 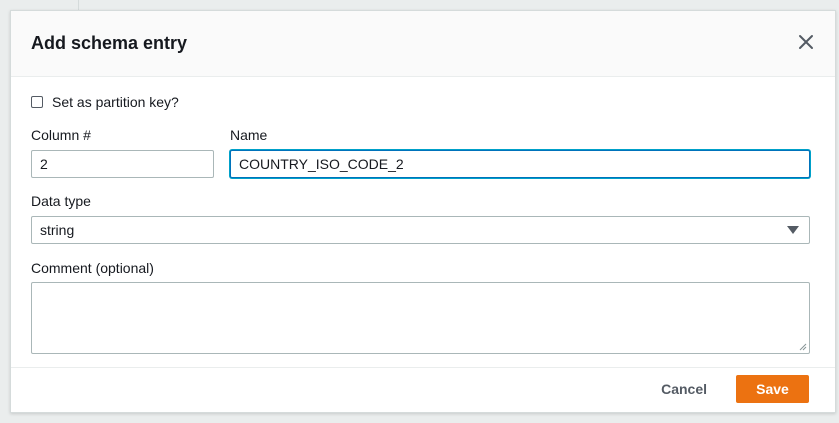 I want to click on save-button: Save, so click(x=772, y=389).